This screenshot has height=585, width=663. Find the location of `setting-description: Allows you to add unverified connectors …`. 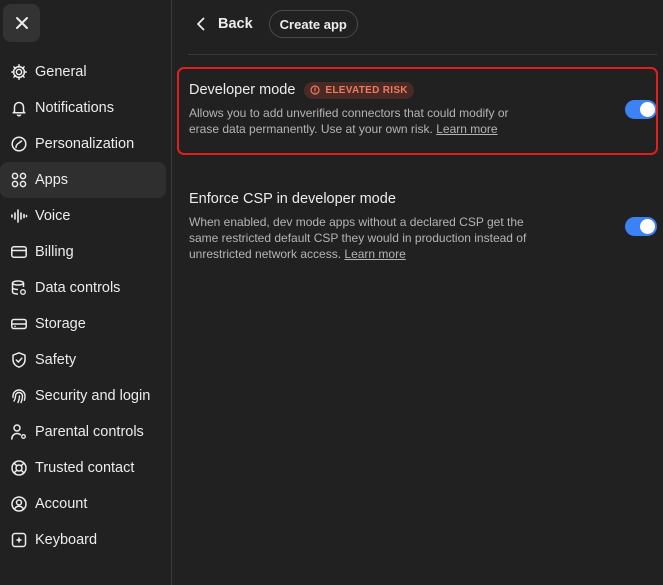

setting-description: Allows you to add unverified connectors … is located at coordinates (349, 121).